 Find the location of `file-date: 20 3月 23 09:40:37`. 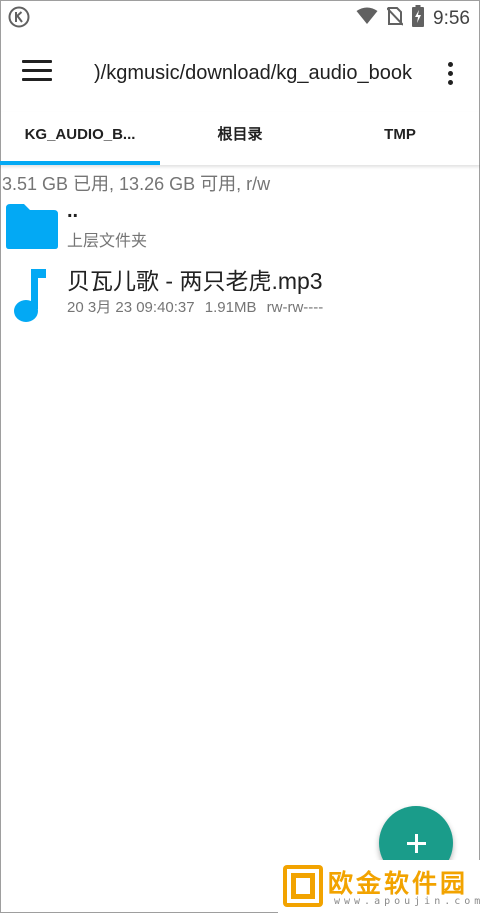

file-date: 20 3月 23 09:40:37 is located at coordinates (131, 307).